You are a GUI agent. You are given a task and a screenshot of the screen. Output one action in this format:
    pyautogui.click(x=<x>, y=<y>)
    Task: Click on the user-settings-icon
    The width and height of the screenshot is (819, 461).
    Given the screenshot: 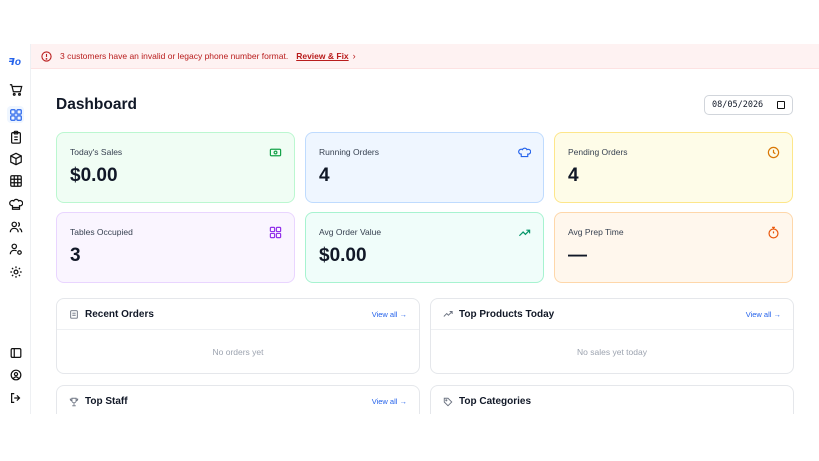 What is the action you would take?
    pyautogui.click(x=15, y=248)
    